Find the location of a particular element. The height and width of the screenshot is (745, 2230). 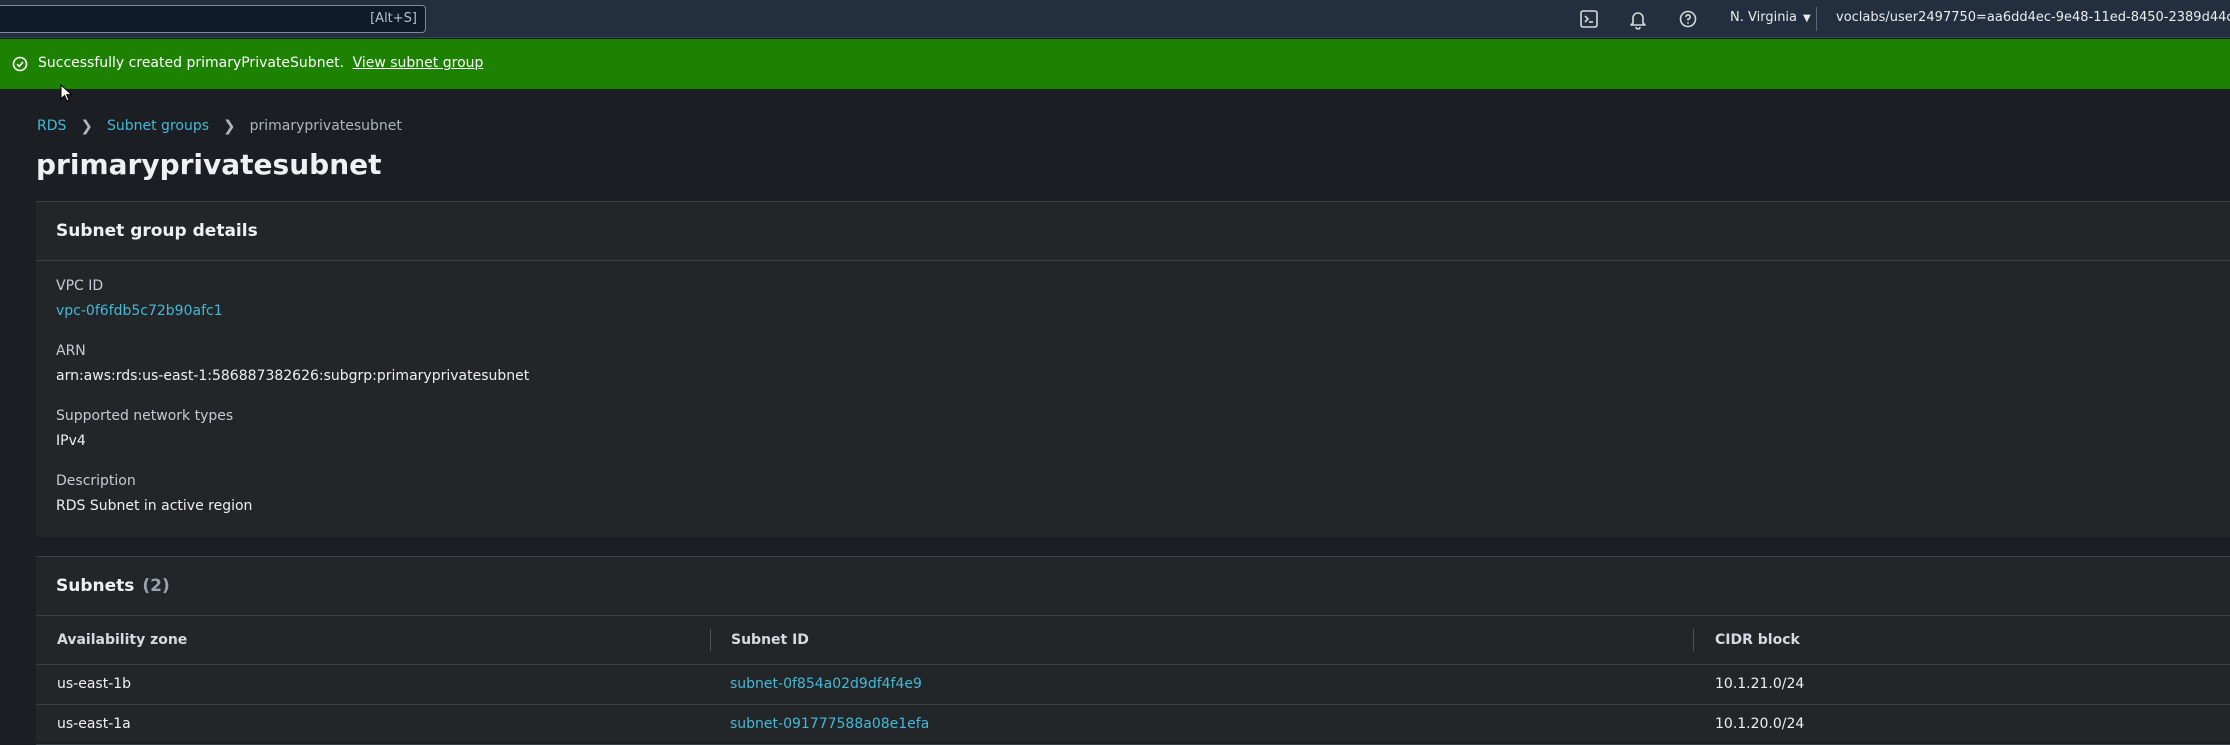

cloudshell-icon is located at coordinates (1589, 19).